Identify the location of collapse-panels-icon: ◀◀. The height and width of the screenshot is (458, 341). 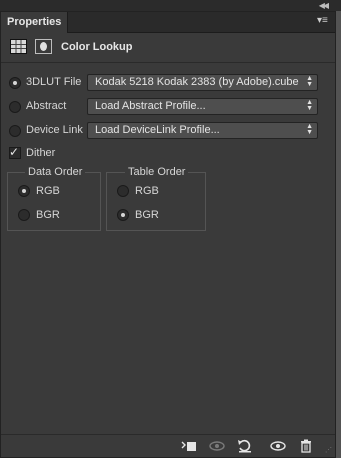
(324, 5).